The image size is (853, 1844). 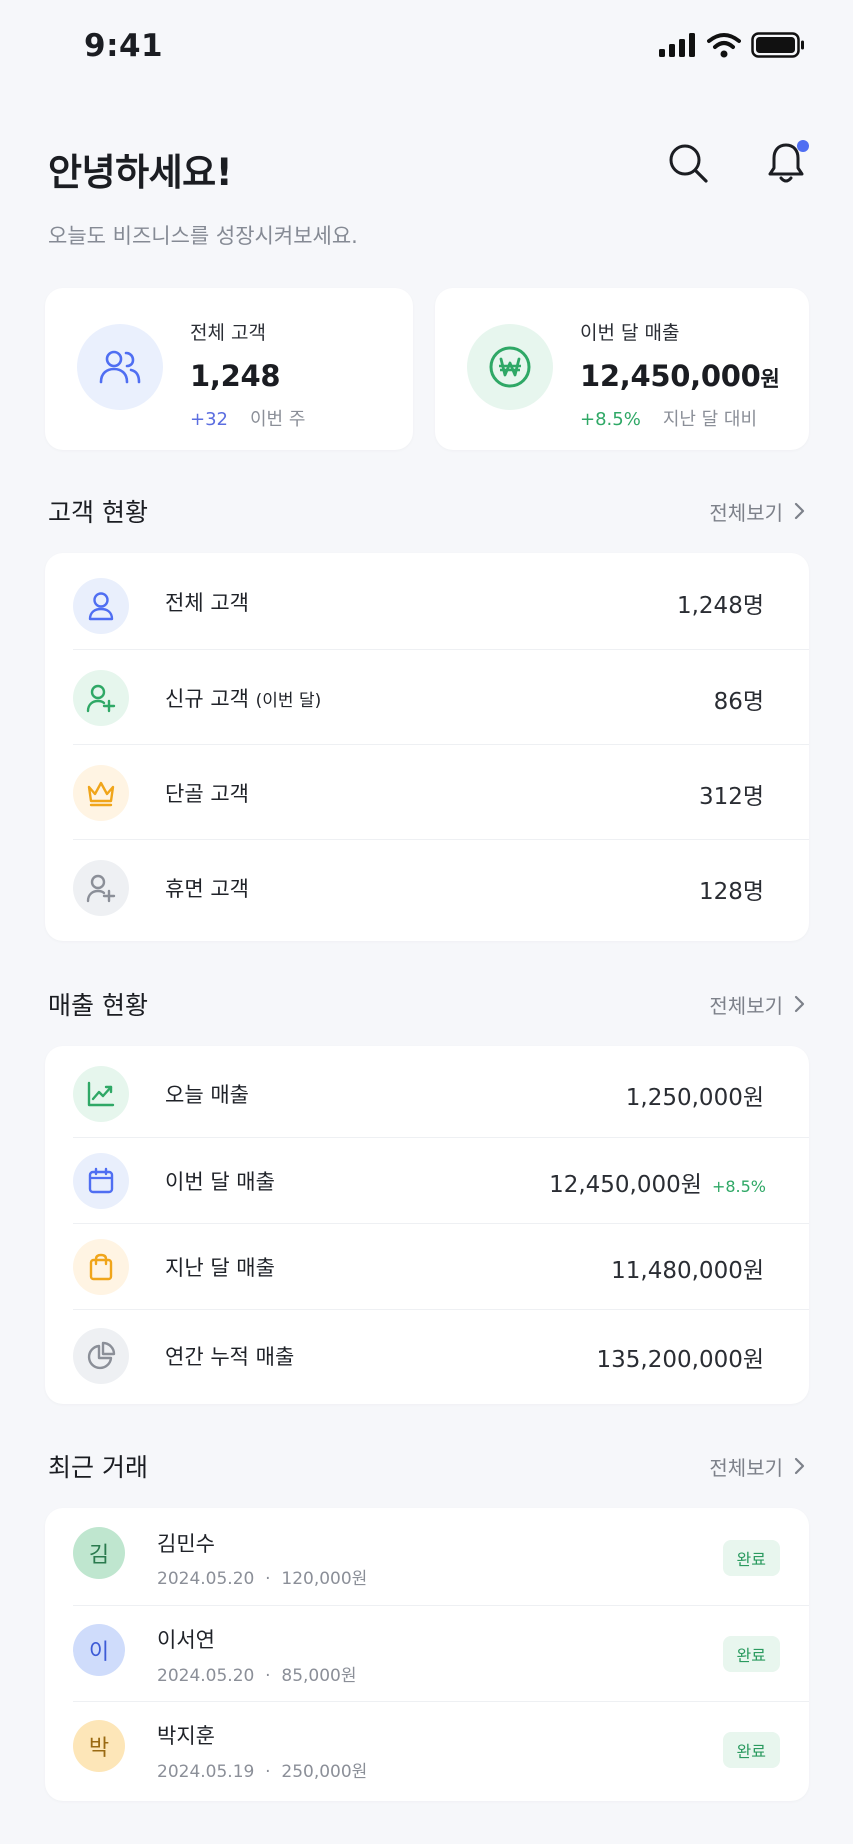 I want to click on row-delta: +8.5%, so click(x=738, y=1186).